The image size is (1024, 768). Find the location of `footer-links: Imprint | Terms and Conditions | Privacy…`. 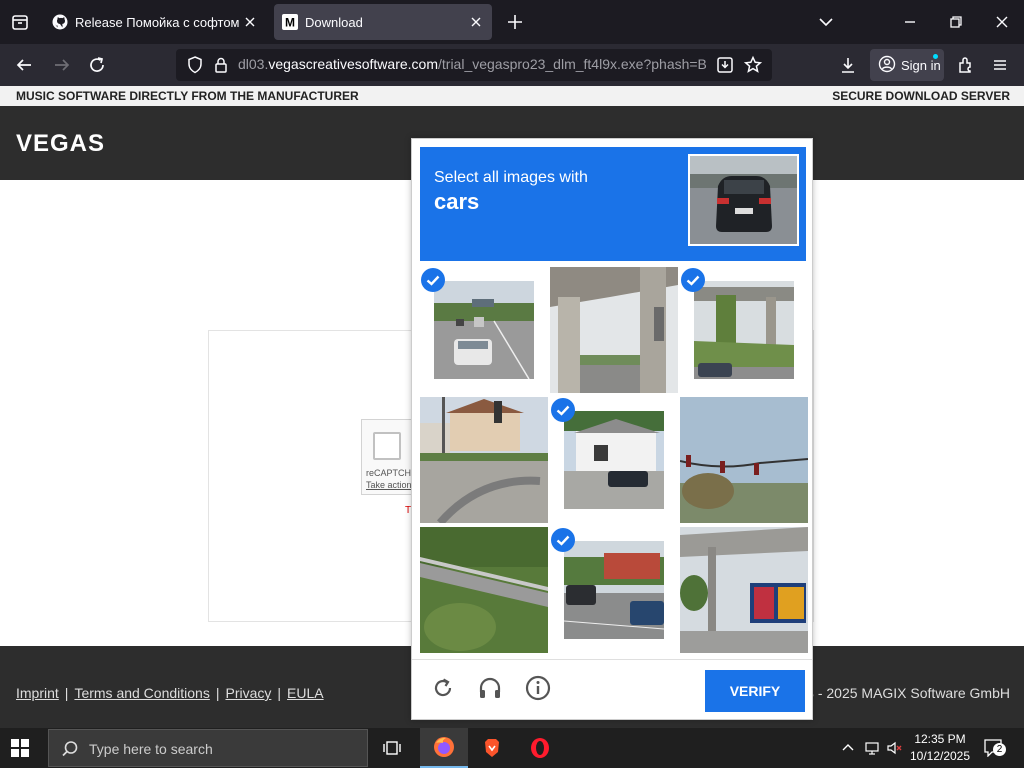

footer-links: Imprint | Terms and Conditions | Privacy… is located at coordinates (170, 693).